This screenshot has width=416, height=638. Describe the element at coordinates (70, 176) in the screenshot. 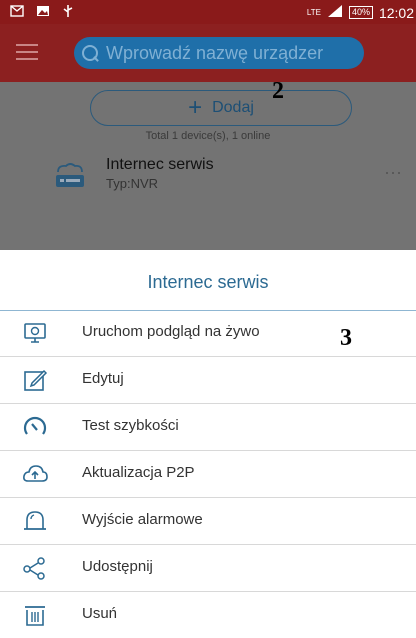

I see `nvr-cloud-icon` at that location.